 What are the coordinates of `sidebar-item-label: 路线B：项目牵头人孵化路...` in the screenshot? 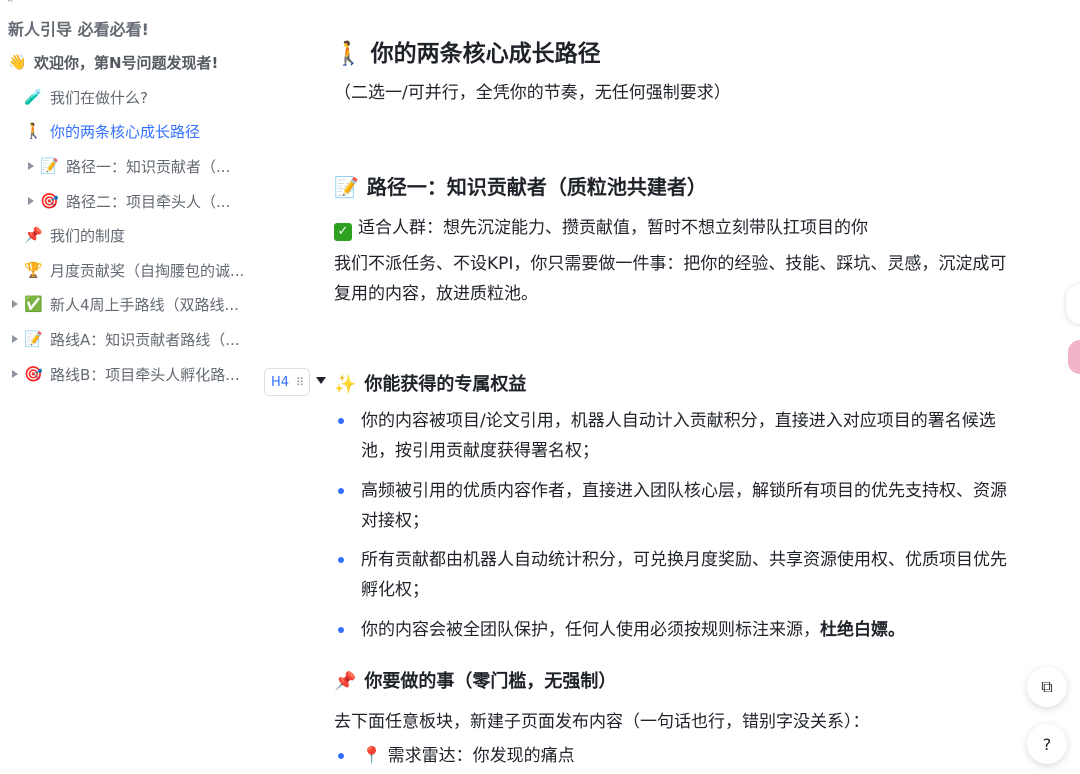 It's located at (145, 374).